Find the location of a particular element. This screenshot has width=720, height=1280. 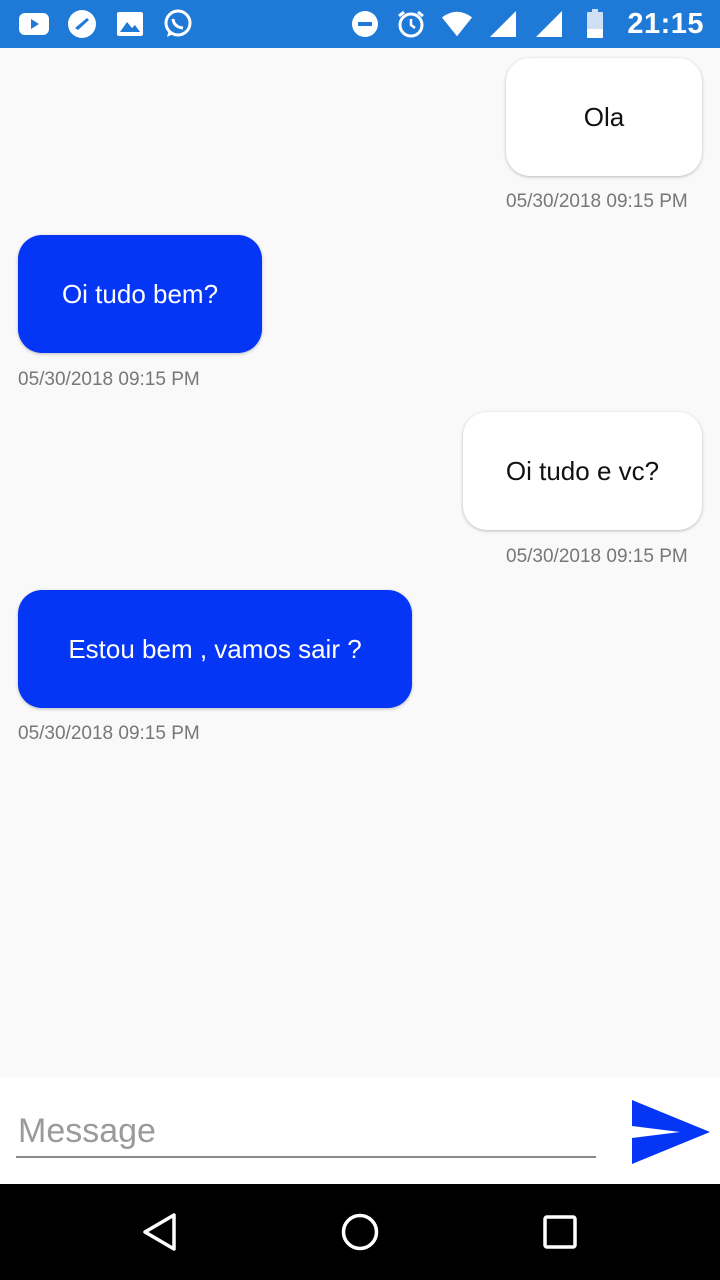

home-button is located at coordinates (360, 1232).